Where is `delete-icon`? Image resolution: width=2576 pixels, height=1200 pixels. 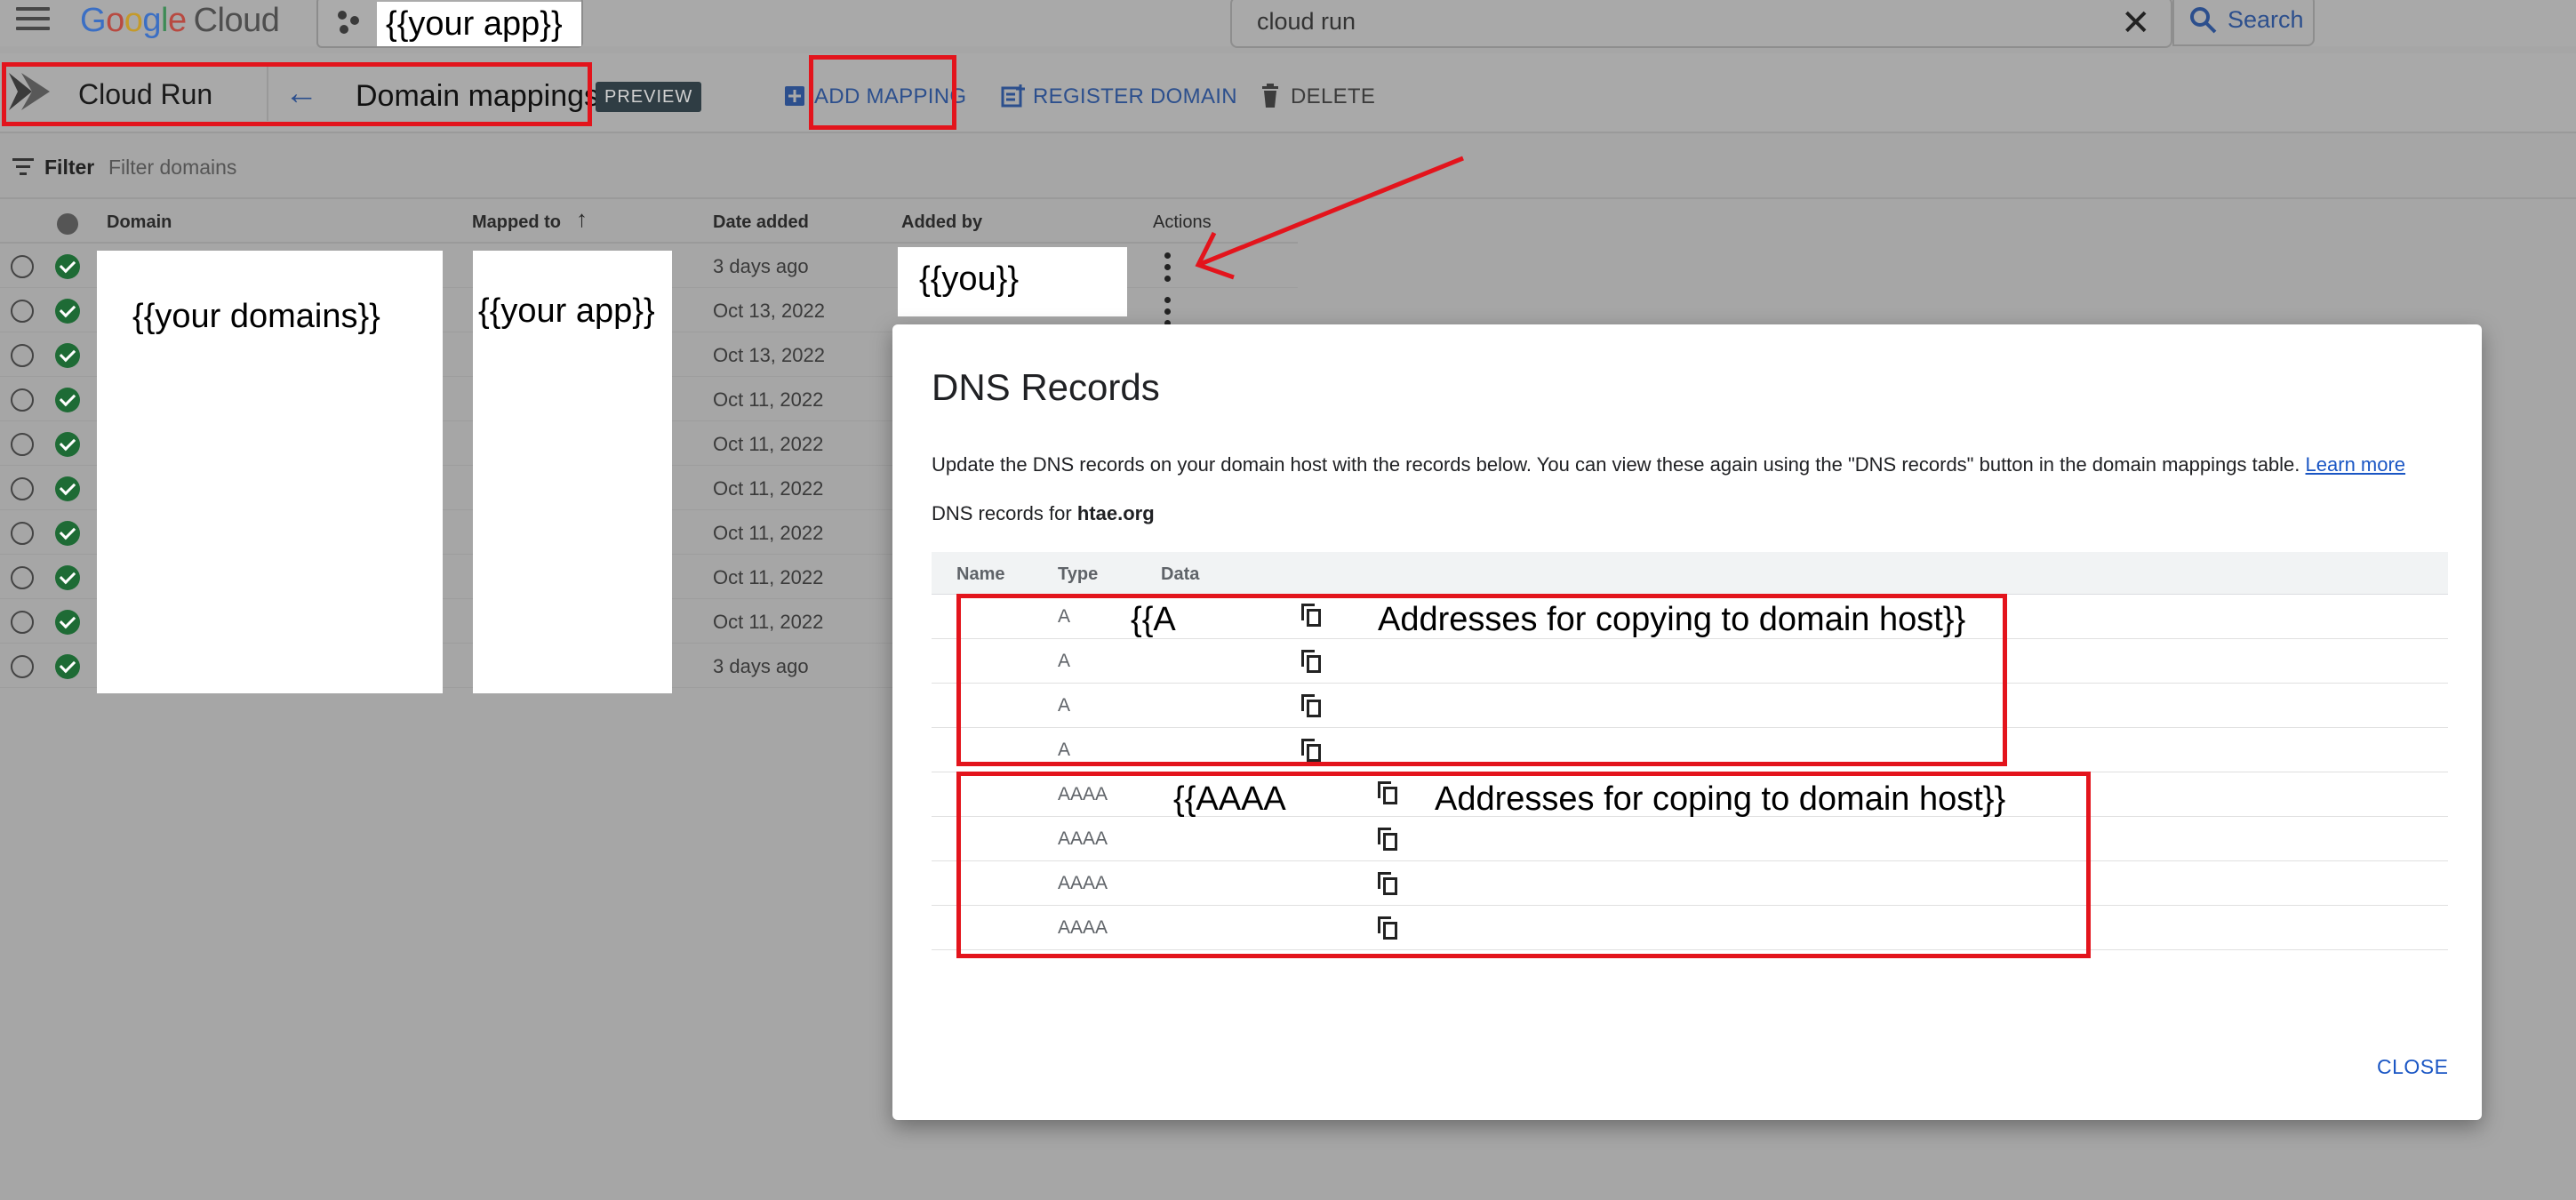
delete-icon is located at coordinates (1270, 96).